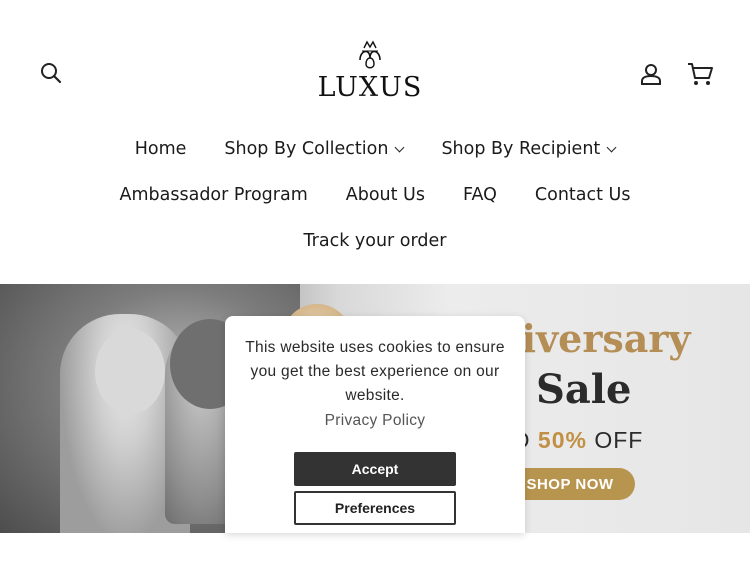 Image resolution: width=750 pixels, height=563 pixels. I want to click on search-icon, so click(51, 73).